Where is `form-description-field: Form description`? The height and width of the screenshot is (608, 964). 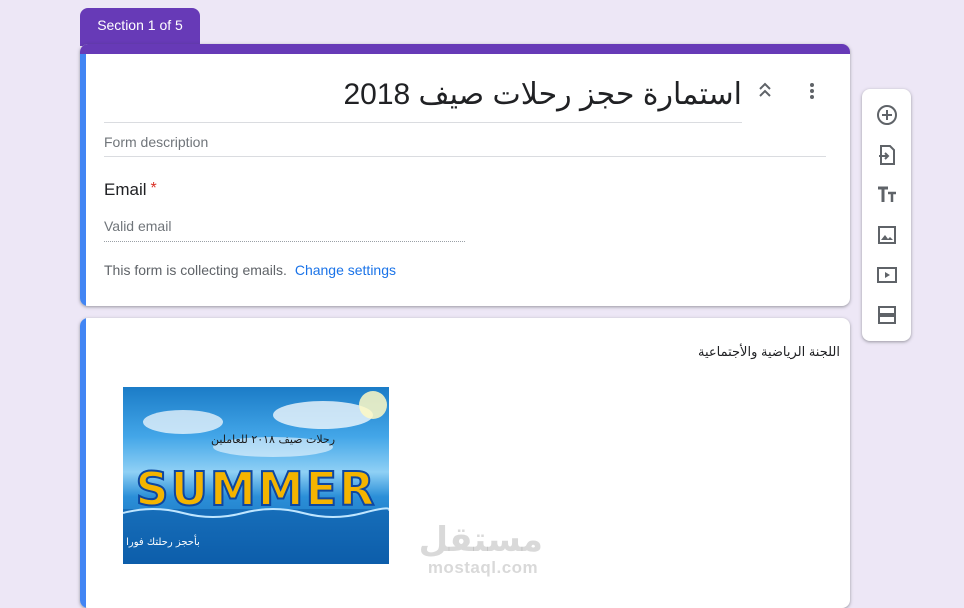 form-description-field: Form description is located at coordinates (156, 142).